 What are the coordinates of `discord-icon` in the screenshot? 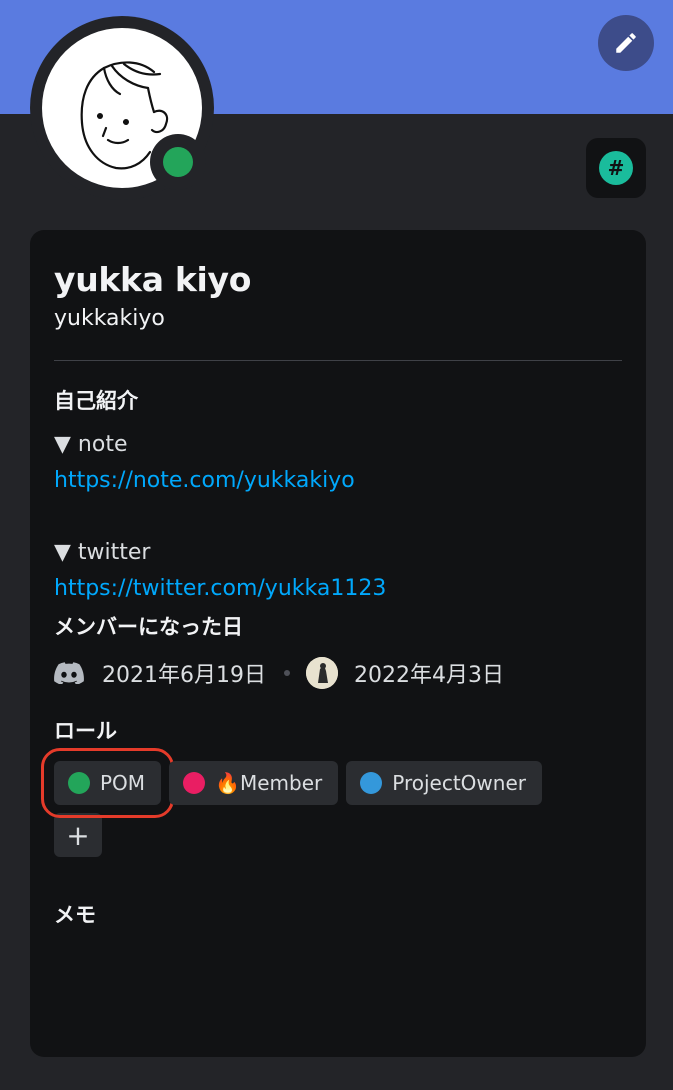 It's located at (69, 673).